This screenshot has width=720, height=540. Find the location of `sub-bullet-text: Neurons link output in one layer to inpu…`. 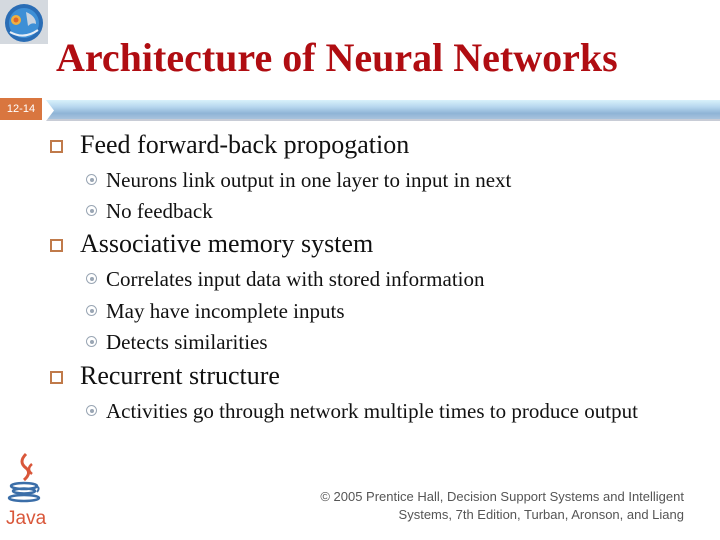

sub-bullet-text: Neurons link output in one layer to inpu… is located at coordinates (309, 180).